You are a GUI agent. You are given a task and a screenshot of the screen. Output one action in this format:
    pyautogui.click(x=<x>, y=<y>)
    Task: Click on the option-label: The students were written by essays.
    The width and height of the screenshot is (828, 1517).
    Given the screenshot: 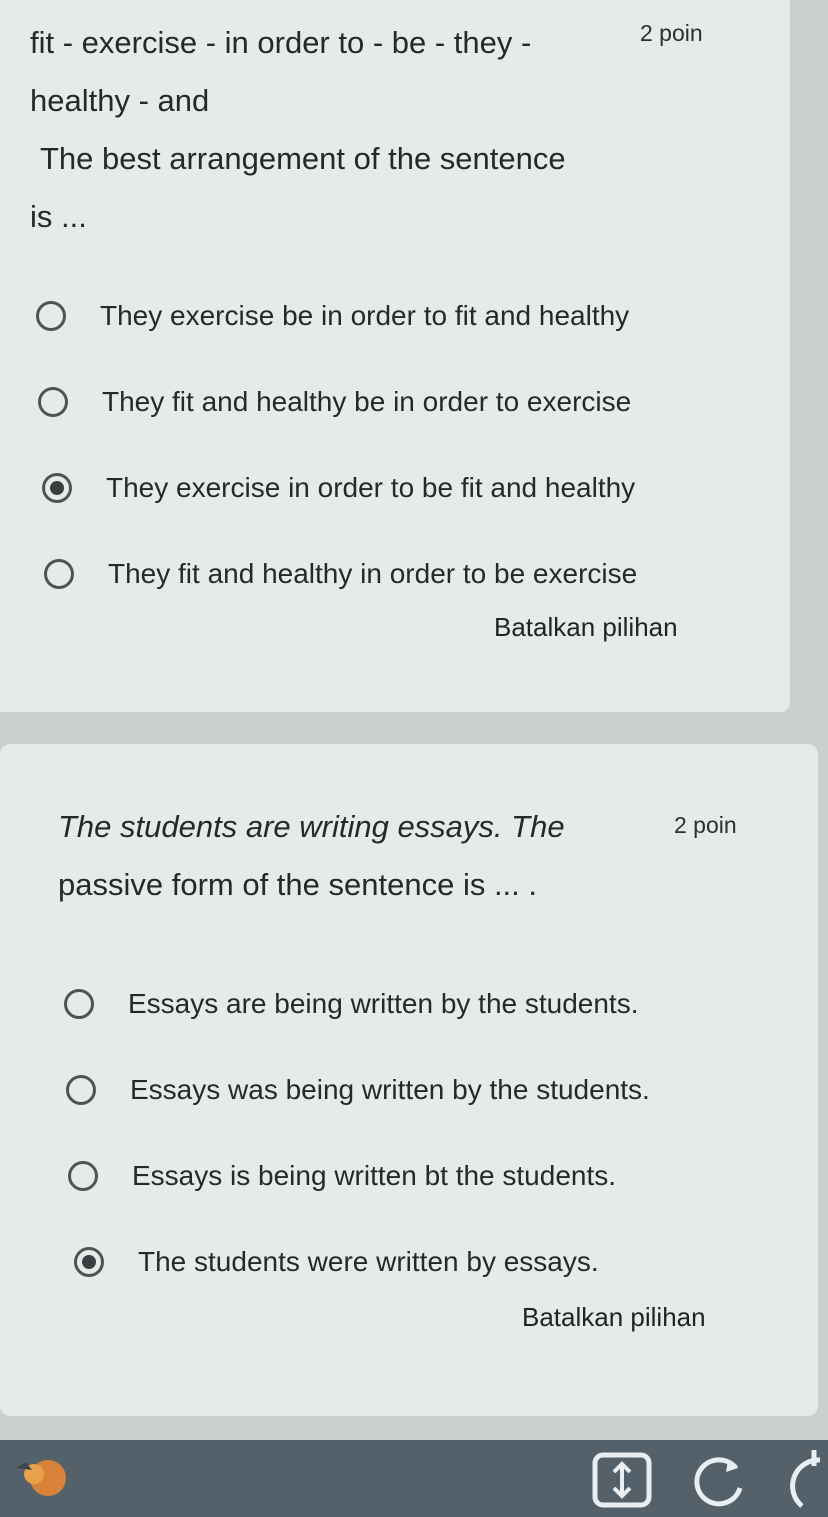 What is the action you would take?
    pyautogui.click(x=368, y=1261)
    